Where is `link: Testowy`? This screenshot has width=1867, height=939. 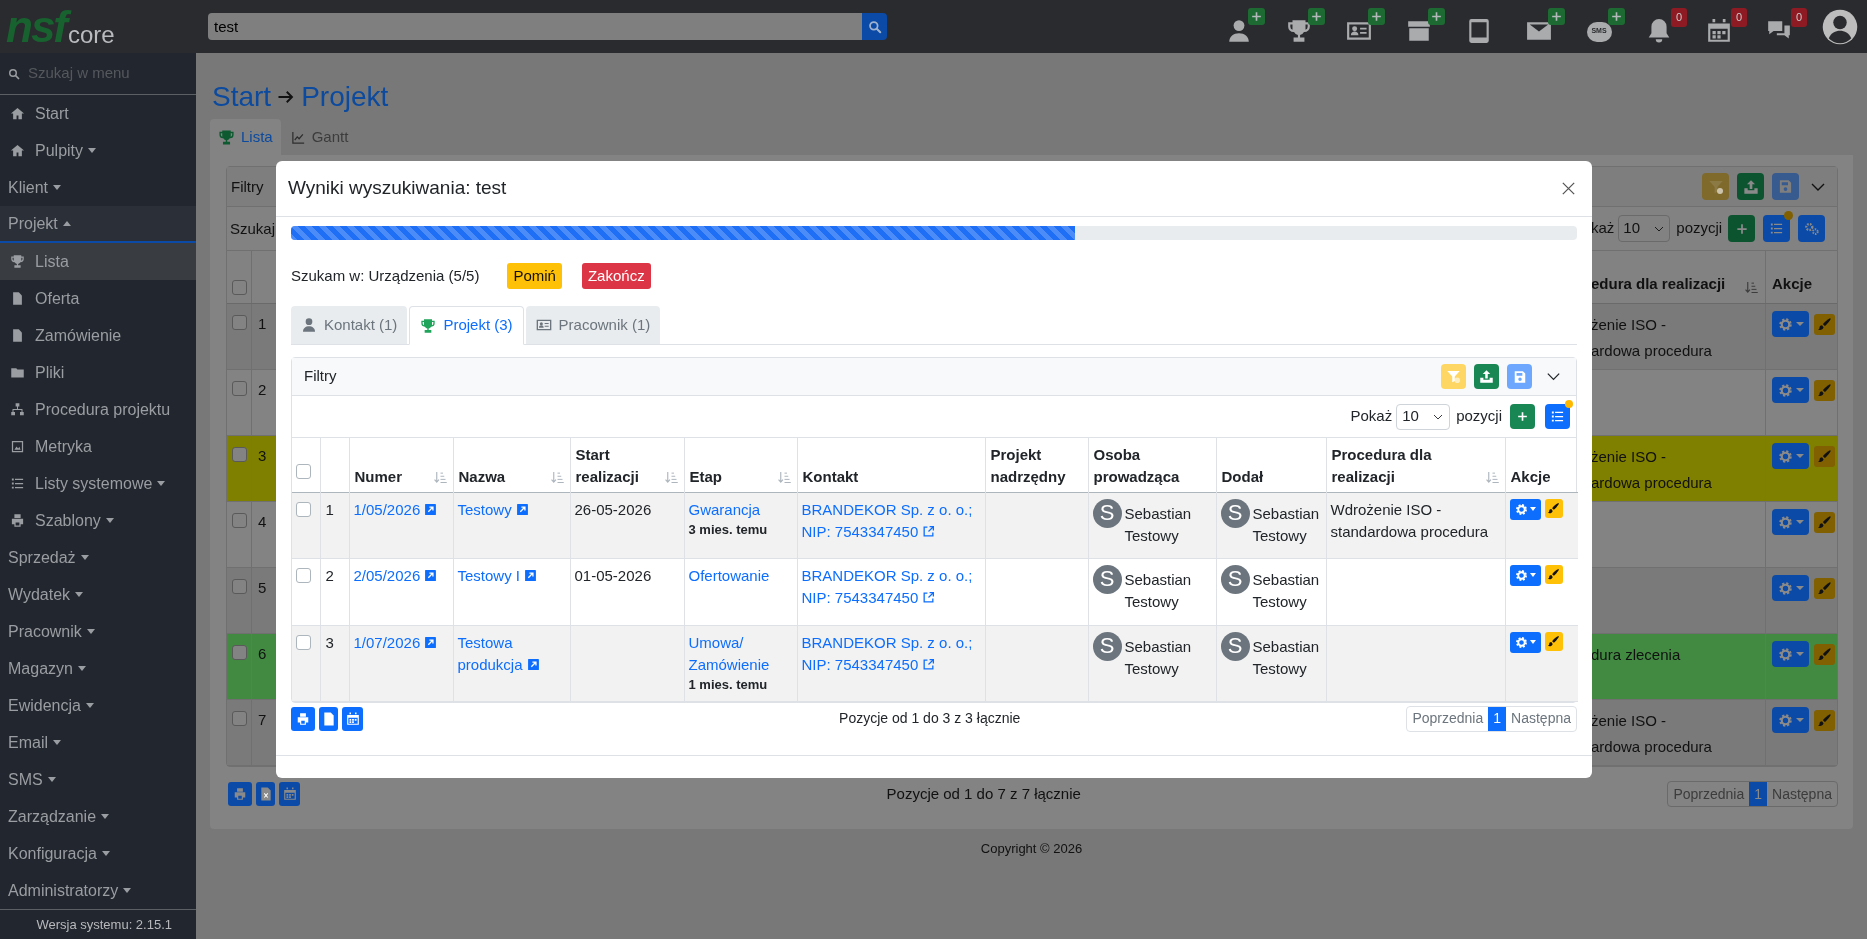 link: Testowy is located at coordinates (493, 509).